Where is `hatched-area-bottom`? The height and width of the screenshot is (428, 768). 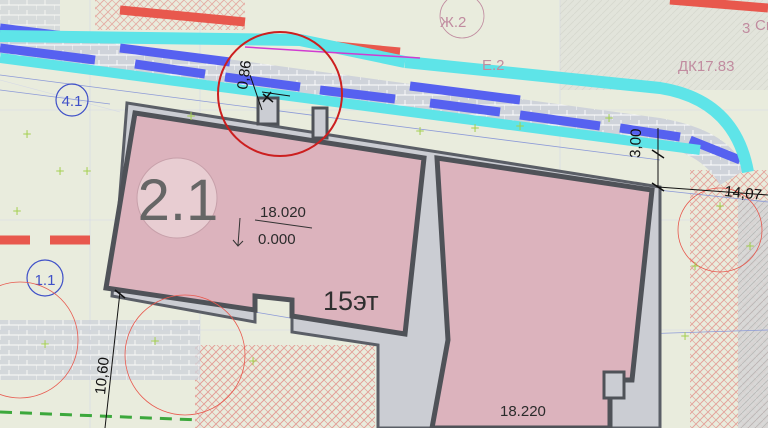 hatched-area-bottom is located at coordinates (285, 386).